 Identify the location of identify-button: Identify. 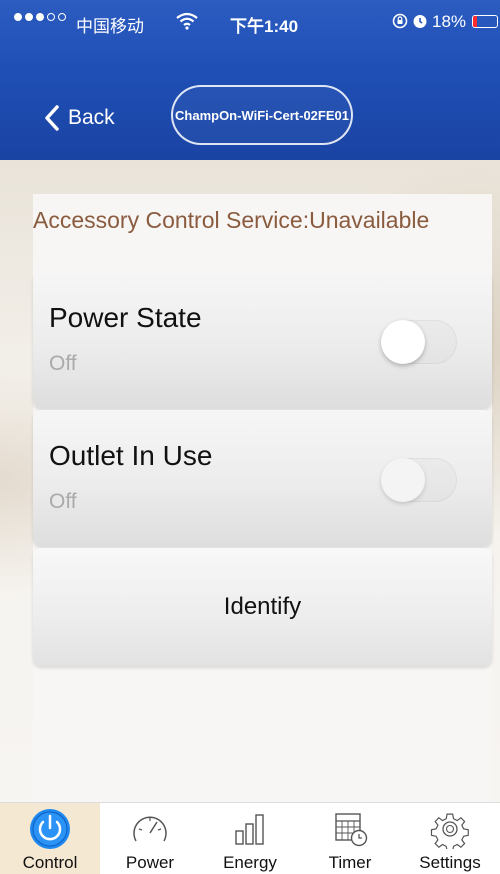
(262, 607).